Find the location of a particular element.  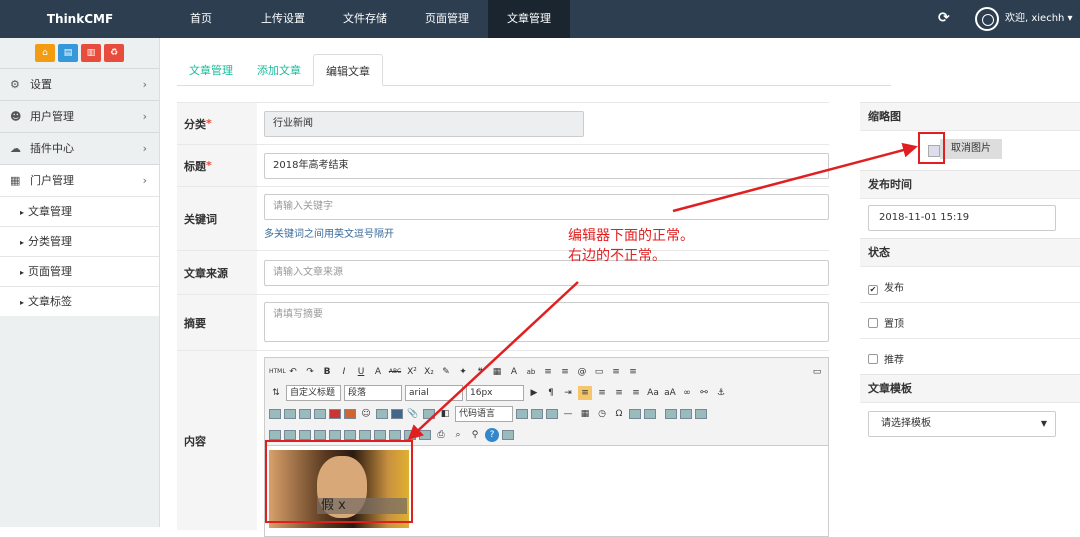

link-icon: @ is located at coordinates (582, 372).